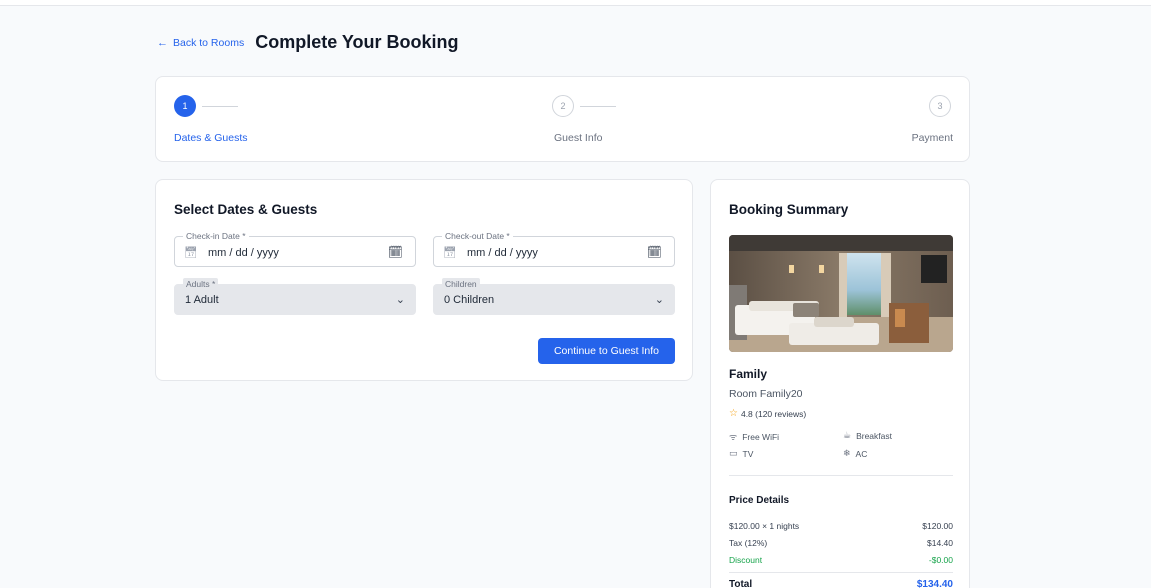  I want to click on amenity-ac: ❄ AC, so click(855, 453).